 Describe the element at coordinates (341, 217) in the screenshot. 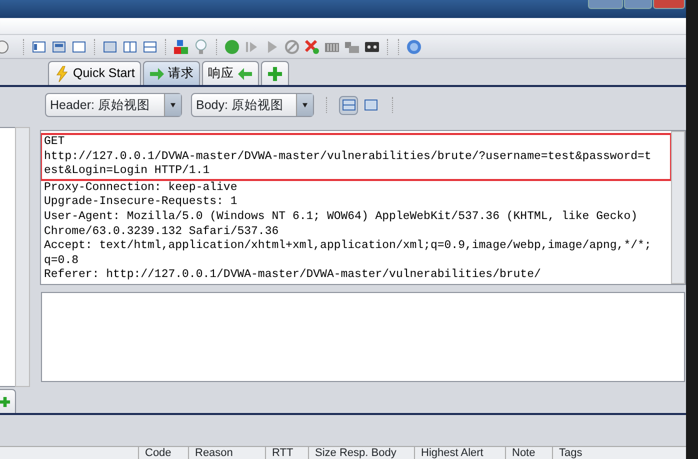

I see `code-line: User-Agent: Mozilla/5.0 (Windows NT 6.1; WOW64) AppleWebKit/537.36 (KHTML, like Gecko)` at that location.